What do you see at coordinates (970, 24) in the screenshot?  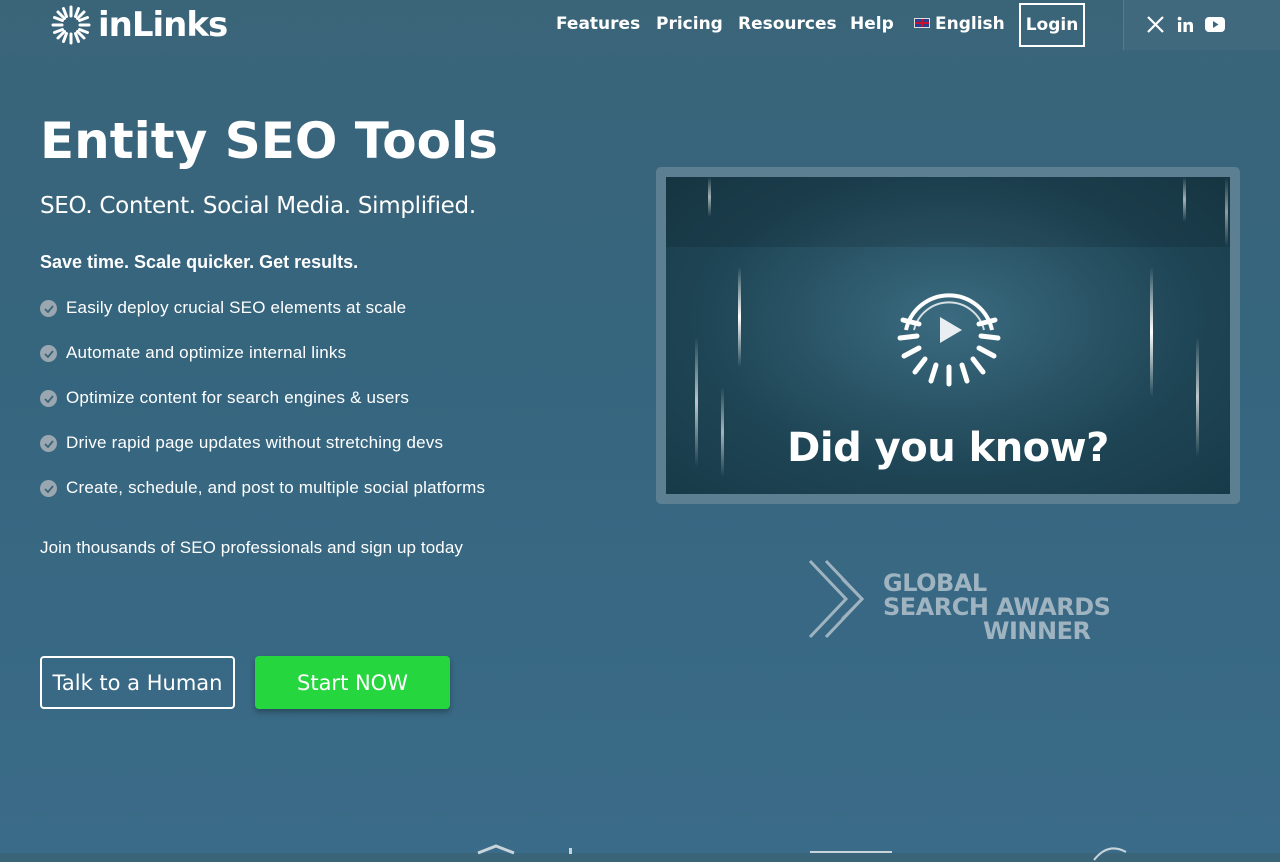 I see `language-label: English` at bounding box center [970, 24].